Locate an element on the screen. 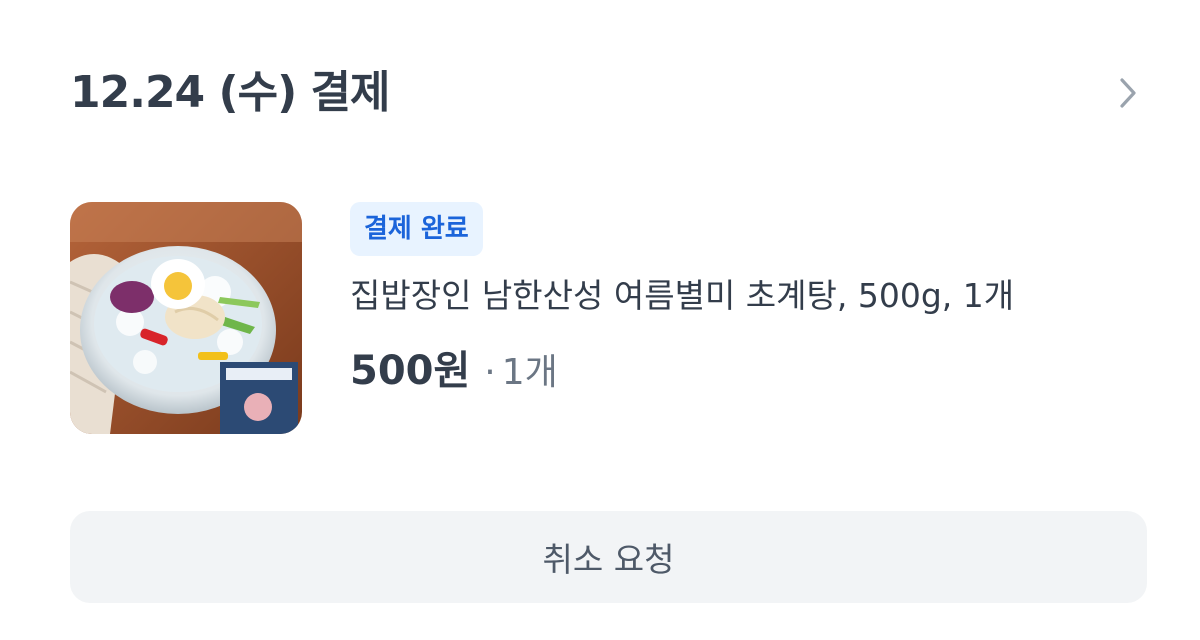 This screenshot has height=640, width=1200. chevron-right-icon is located at coordinates (1128, 93).